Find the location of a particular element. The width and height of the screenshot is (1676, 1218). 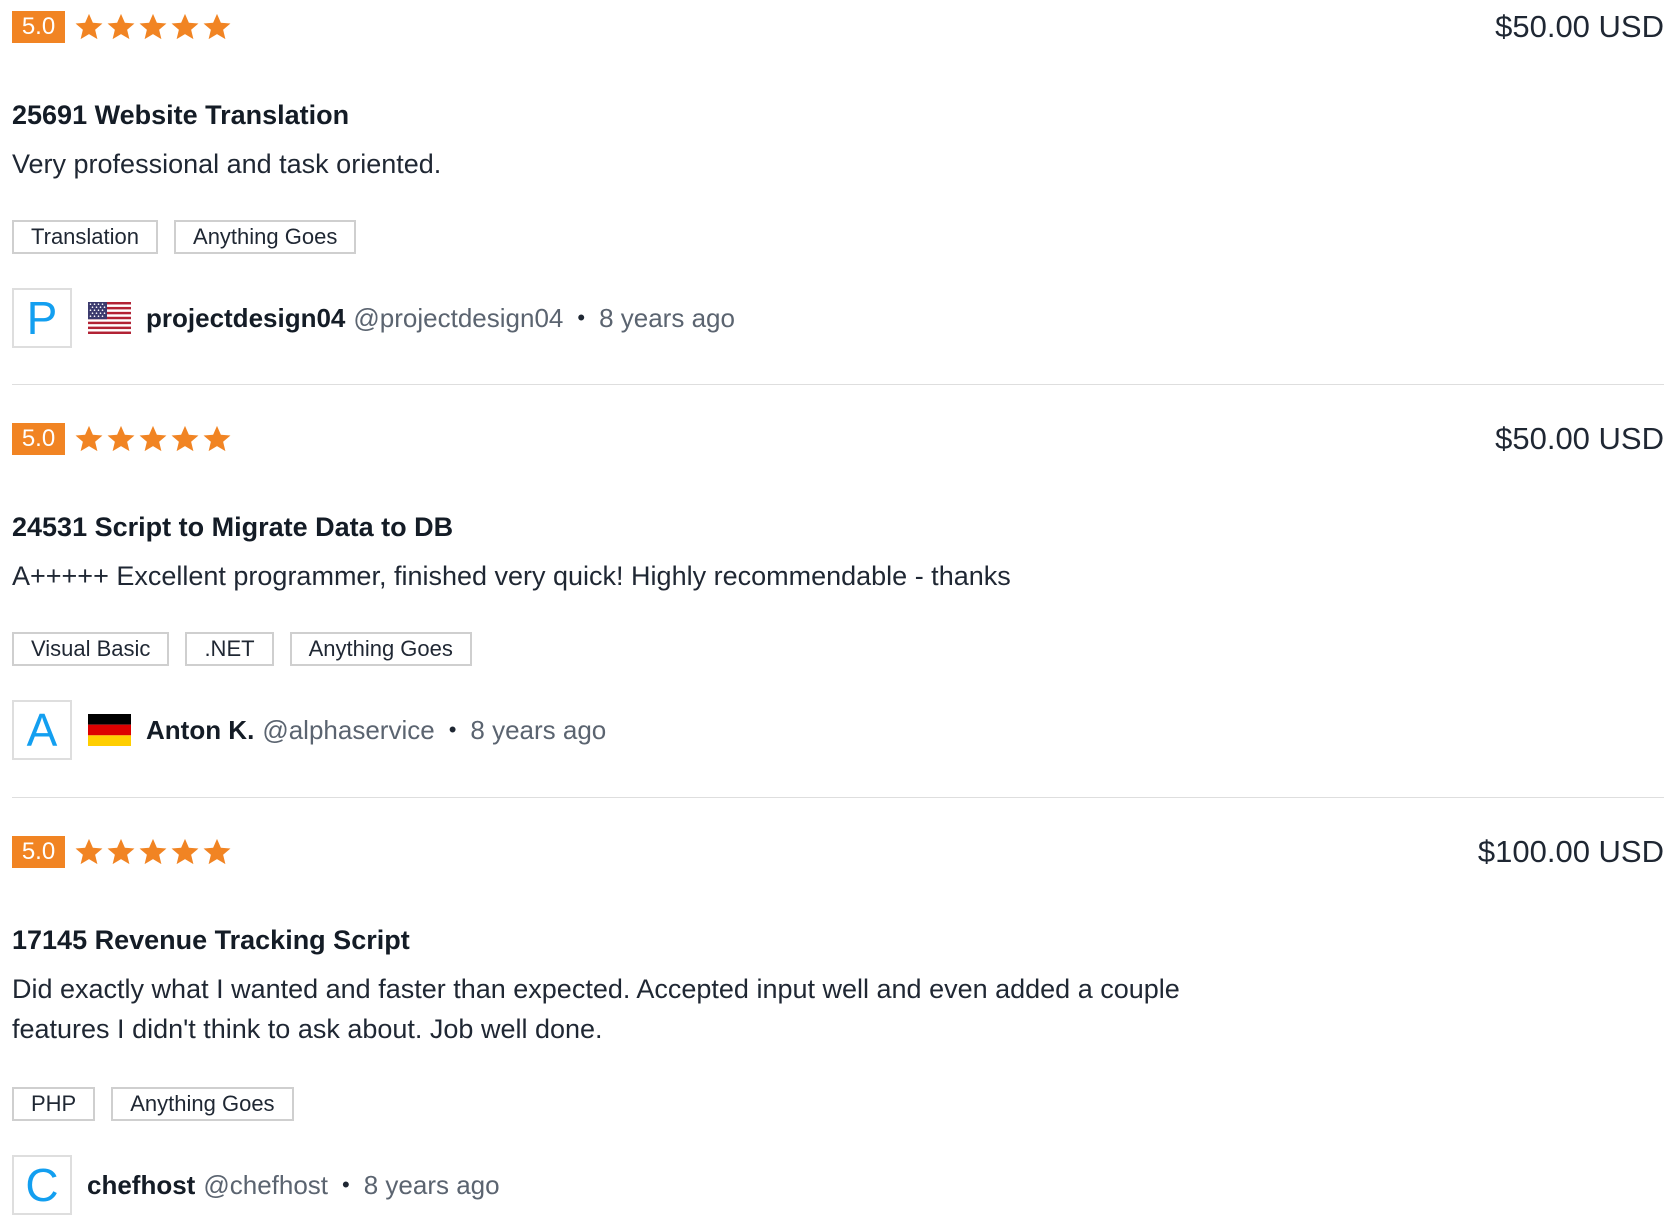

reviewer-name-link: projectdesign04 is located at coordinates (245, 318).